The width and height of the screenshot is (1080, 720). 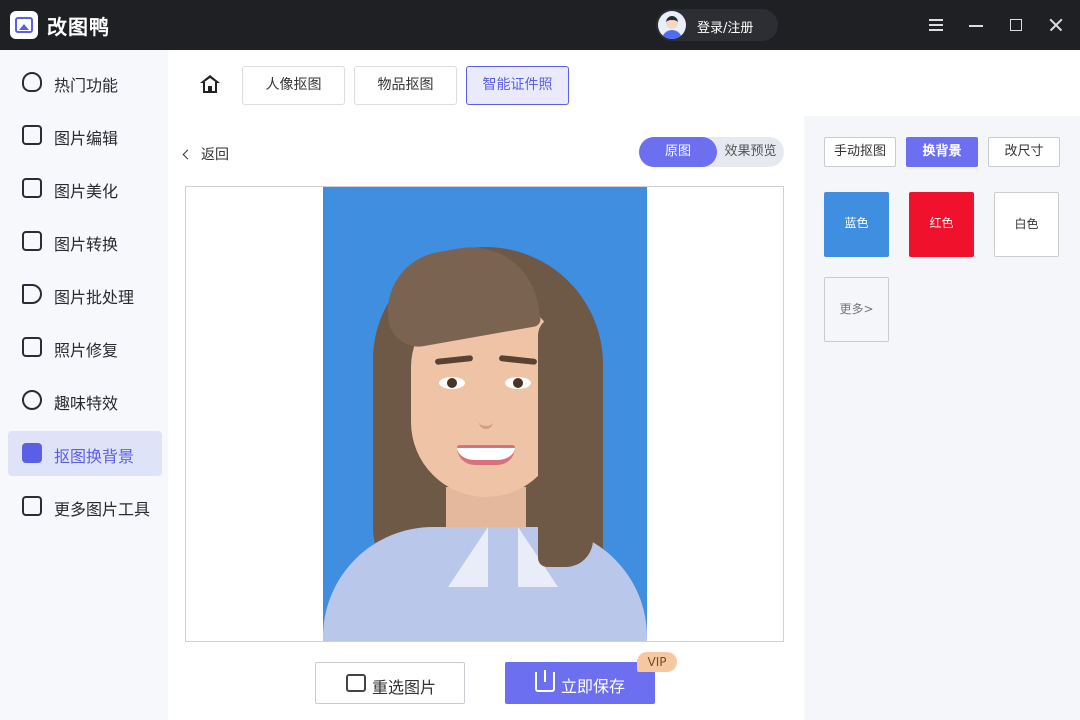 I want to click on tab-object-cutout: 物品抠图, so click(x=405, y=85).